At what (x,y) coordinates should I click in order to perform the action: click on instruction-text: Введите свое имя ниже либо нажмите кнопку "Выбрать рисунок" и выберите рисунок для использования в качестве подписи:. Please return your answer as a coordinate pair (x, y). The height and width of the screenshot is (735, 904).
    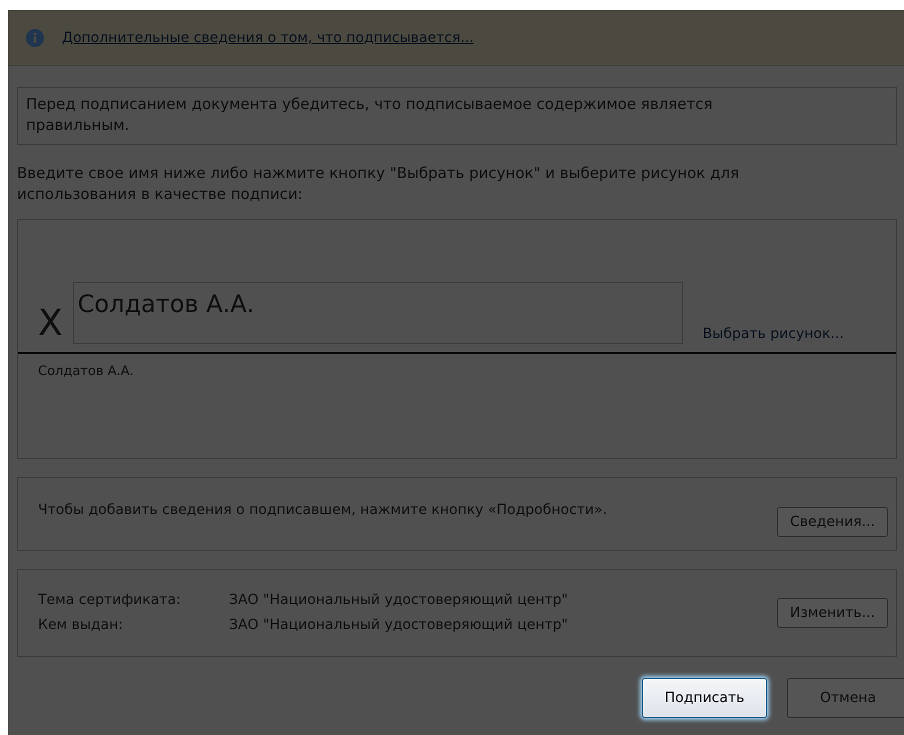
    Looking at the image, I should click on (378, 184).